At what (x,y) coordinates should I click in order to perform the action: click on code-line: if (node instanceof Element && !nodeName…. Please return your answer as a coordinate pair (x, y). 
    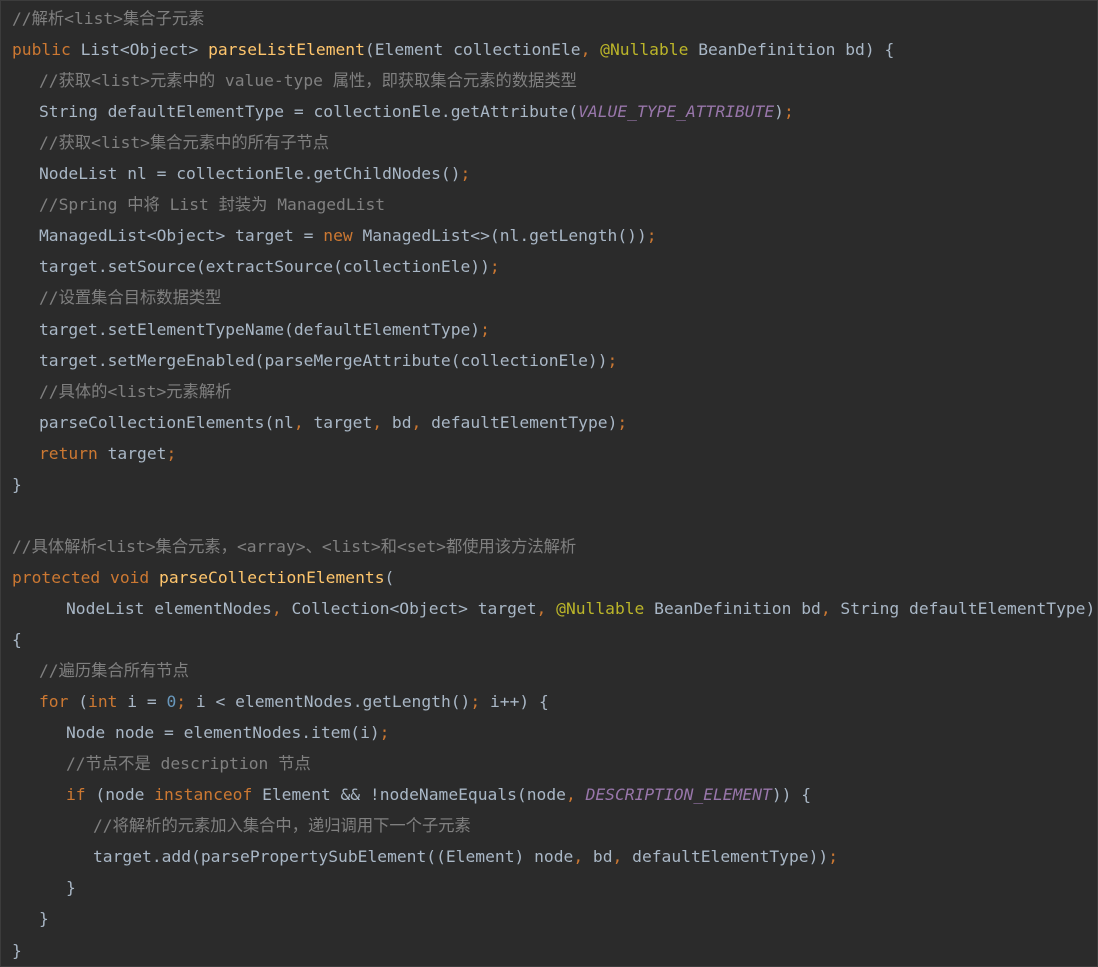
    Looking at the image, I should click on (438, 794).